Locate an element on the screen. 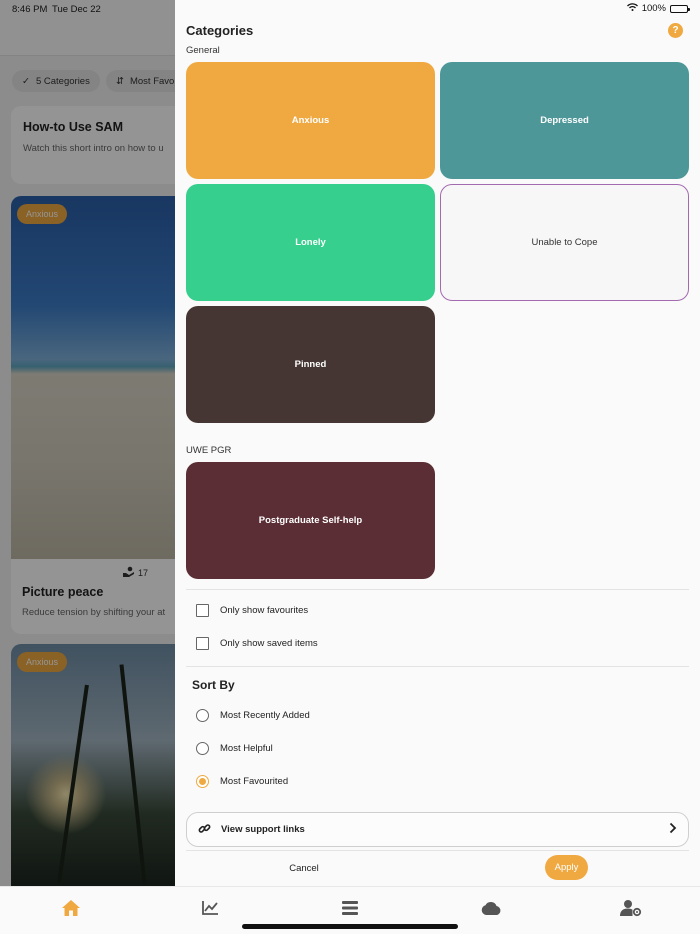  apply-button: Apply is located at coordinates (566, 867).